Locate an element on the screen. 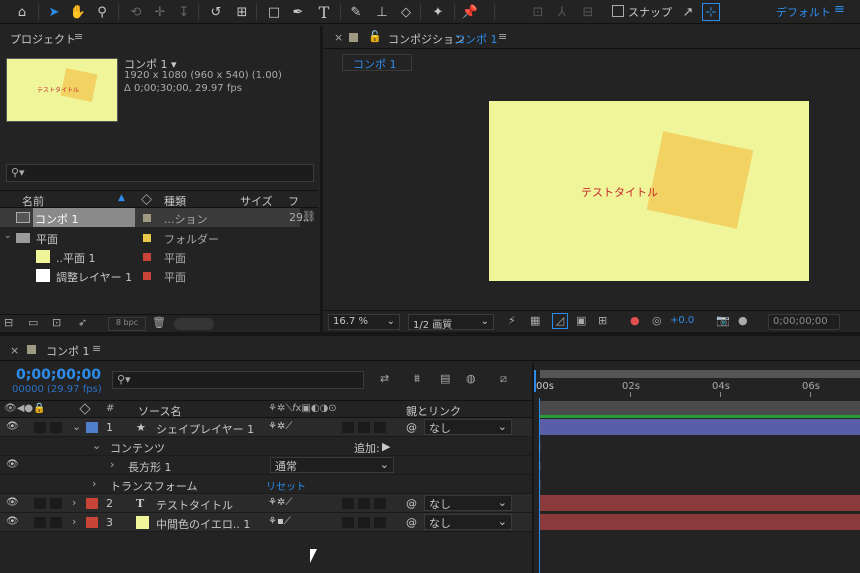 This screenshot has width=860, height=573. project-item-folder: ⌄ 平面 フォルダー is located at coordinates (150, 237).